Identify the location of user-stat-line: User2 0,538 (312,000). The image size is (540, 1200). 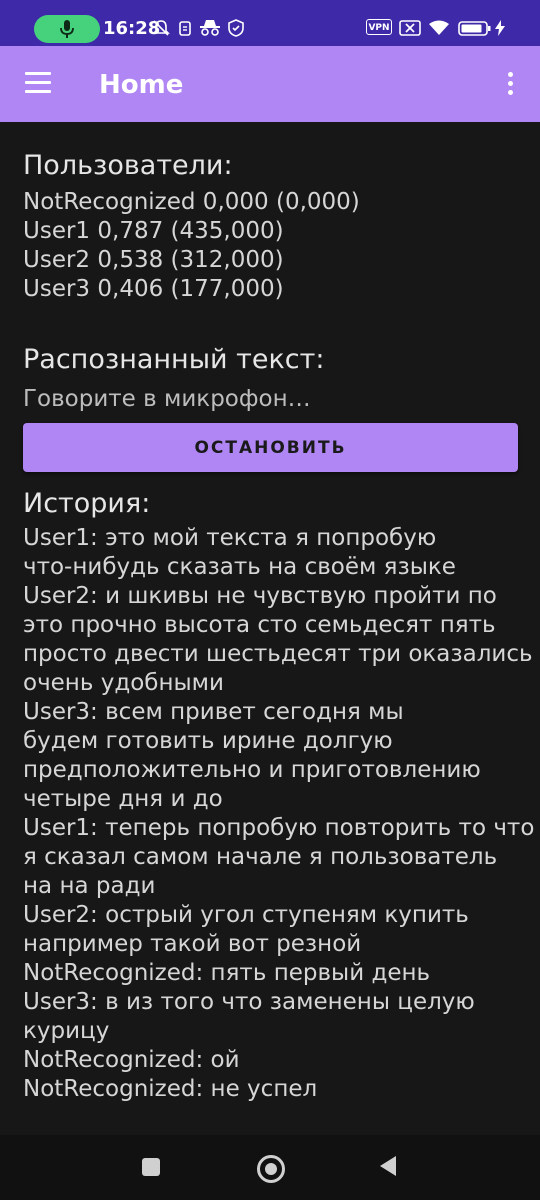
(153, 260).